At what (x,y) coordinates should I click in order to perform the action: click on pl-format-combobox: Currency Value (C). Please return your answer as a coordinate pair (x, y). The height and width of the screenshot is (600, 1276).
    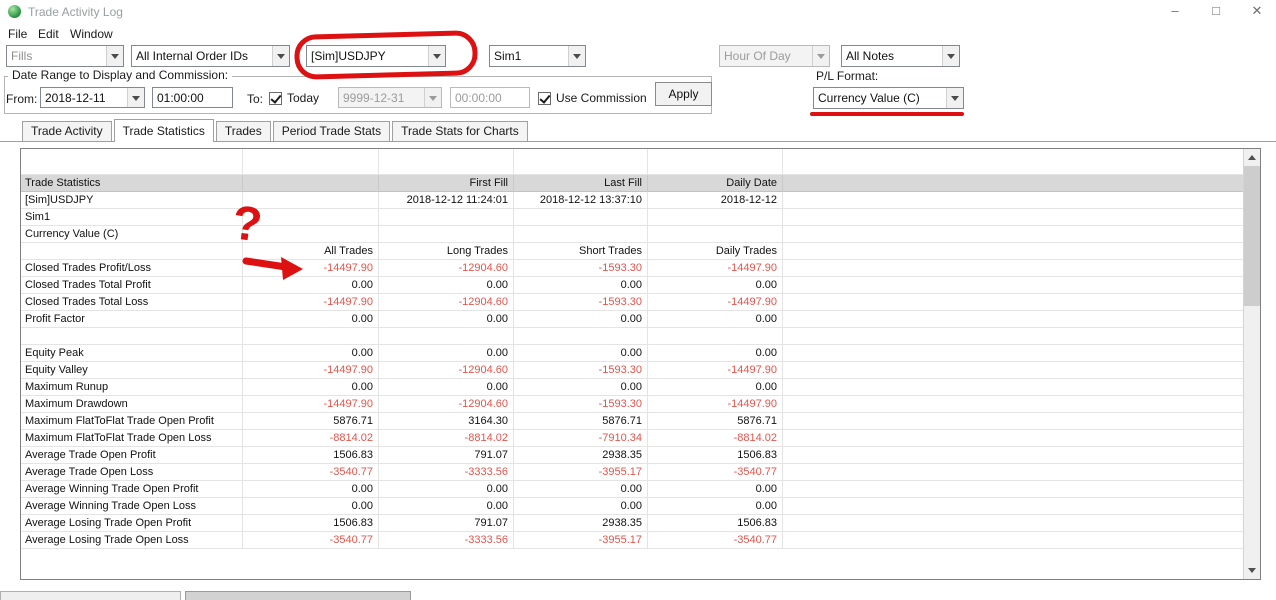
    Looking at the image, I should click on (888, 98).